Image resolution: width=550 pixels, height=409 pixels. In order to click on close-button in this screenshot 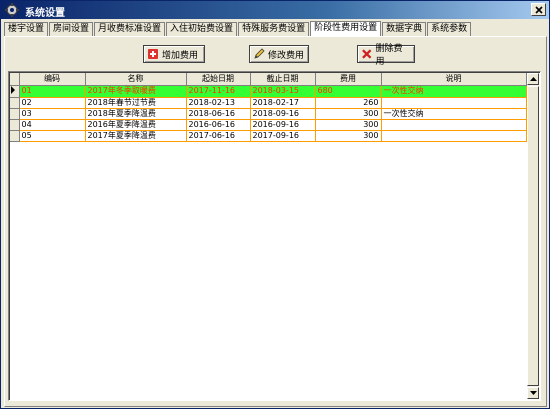, I will do `click(538, 9)`.